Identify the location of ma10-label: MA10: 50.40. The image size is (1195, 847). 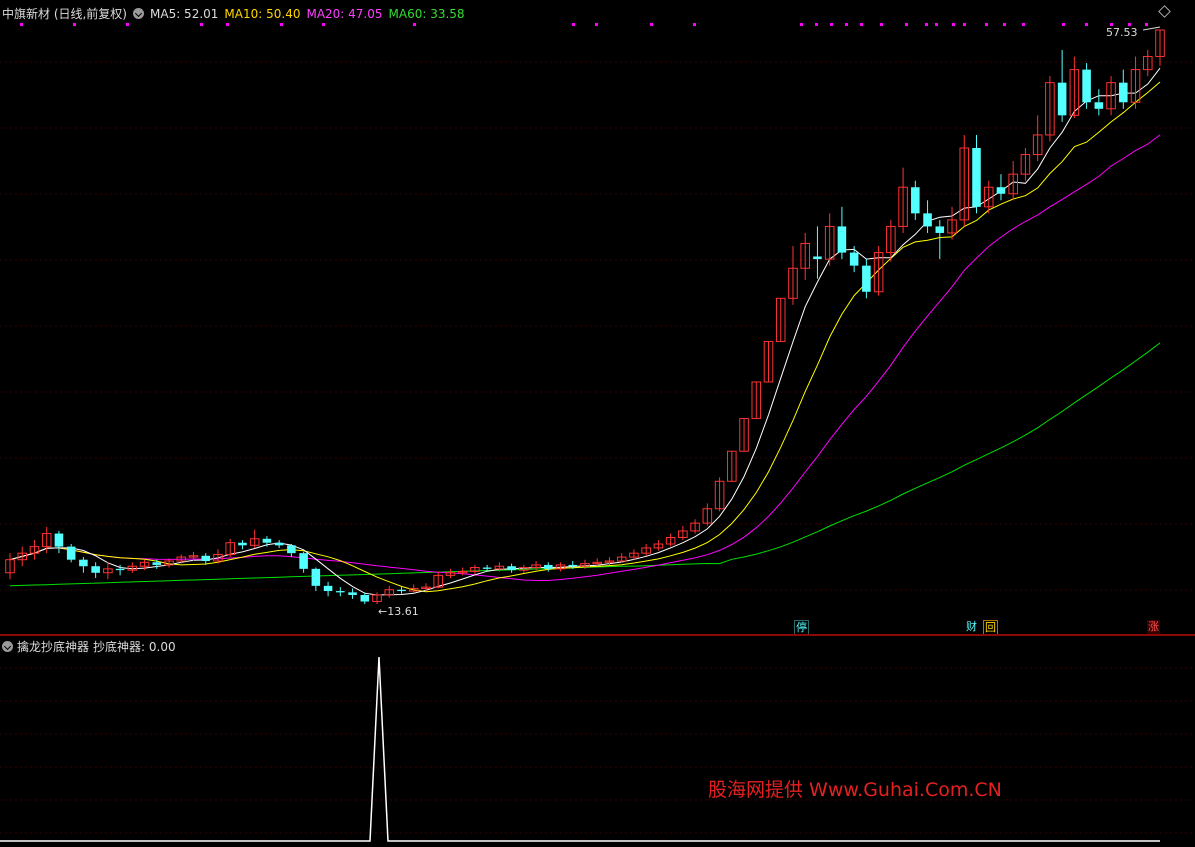
(262, 13).